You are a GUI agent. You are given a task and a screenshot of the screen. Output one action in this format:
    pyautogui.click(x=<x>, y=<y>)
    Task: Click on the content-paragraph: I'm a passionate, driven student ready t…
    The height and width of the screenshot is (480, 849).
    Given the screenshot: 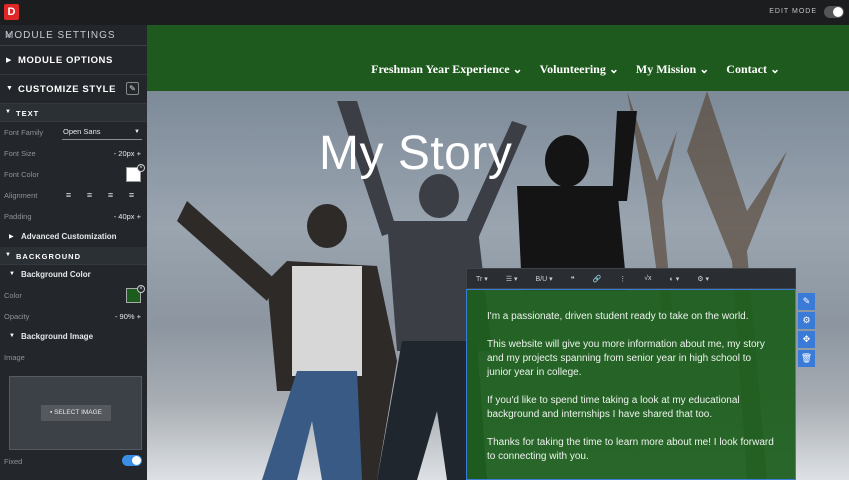 What is the action you would take?
    pyautogui.click(x=631, y=317)
    